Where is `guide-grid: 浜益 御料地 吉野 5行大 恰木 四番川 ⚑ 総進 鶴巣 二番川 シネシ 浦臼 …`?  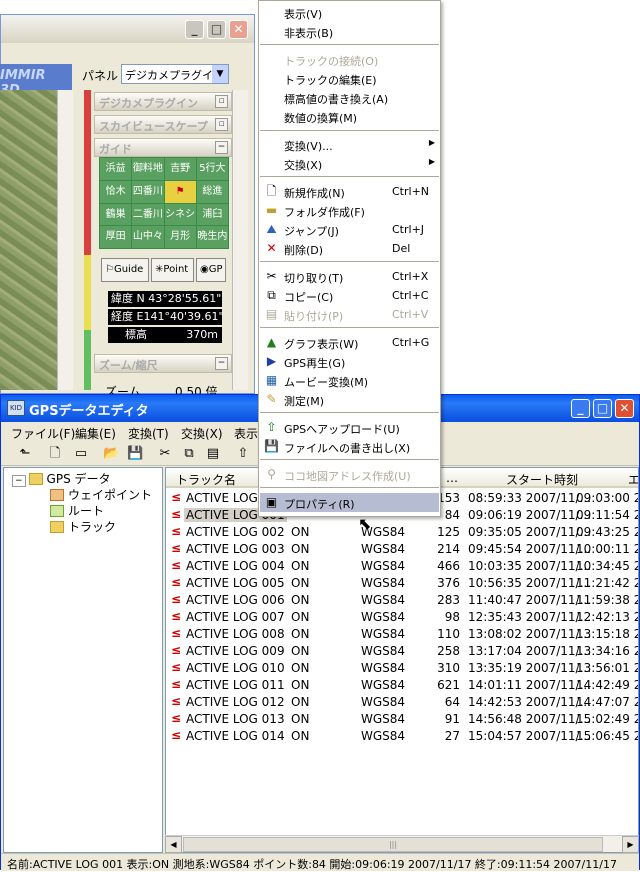 guide-grid: 浜益 御料地 吉野 5行大 恰木 四番川 ⚑ 総進 鶴巣 二番川 シネシ 浦臼 … is located at coordinates (164, 203).